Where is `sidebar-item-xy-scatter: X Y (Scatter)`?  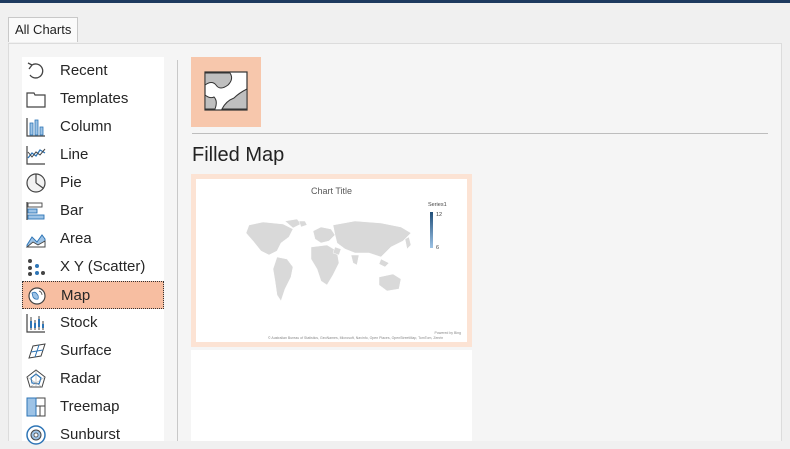 sidebar-item-xy-scatter: X Y (Scatter) is located at coordinates (93, 267).